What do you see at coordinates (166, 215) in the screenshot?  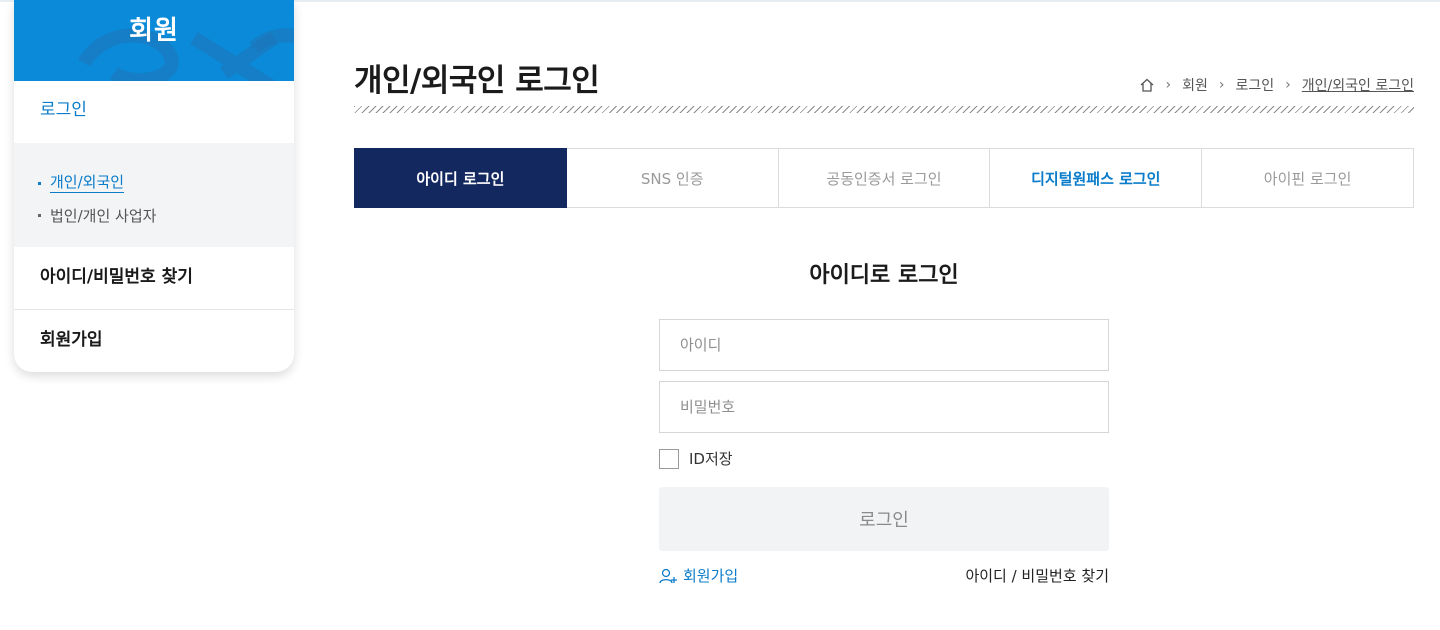 I see `sidebar-subitem-business: 법인/개인 사업자` at bounding box center [166, 215].